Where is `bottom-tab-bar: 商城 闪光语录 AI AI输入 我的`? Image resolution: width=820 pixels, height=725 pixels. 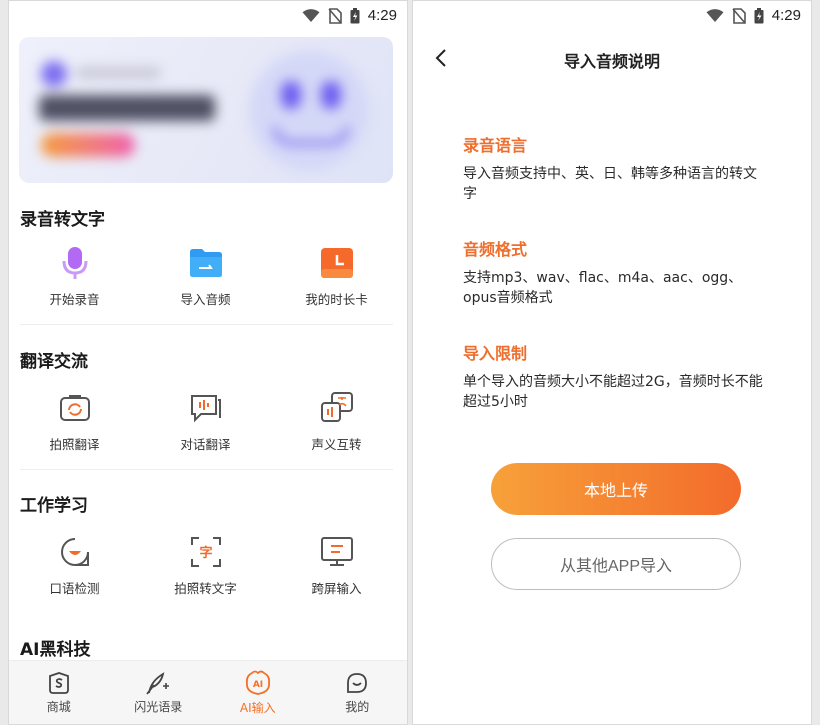 bottom-tab-bar: 商城 闪光语录 AI AI输入 我的 is located at coordinates (208, 692).